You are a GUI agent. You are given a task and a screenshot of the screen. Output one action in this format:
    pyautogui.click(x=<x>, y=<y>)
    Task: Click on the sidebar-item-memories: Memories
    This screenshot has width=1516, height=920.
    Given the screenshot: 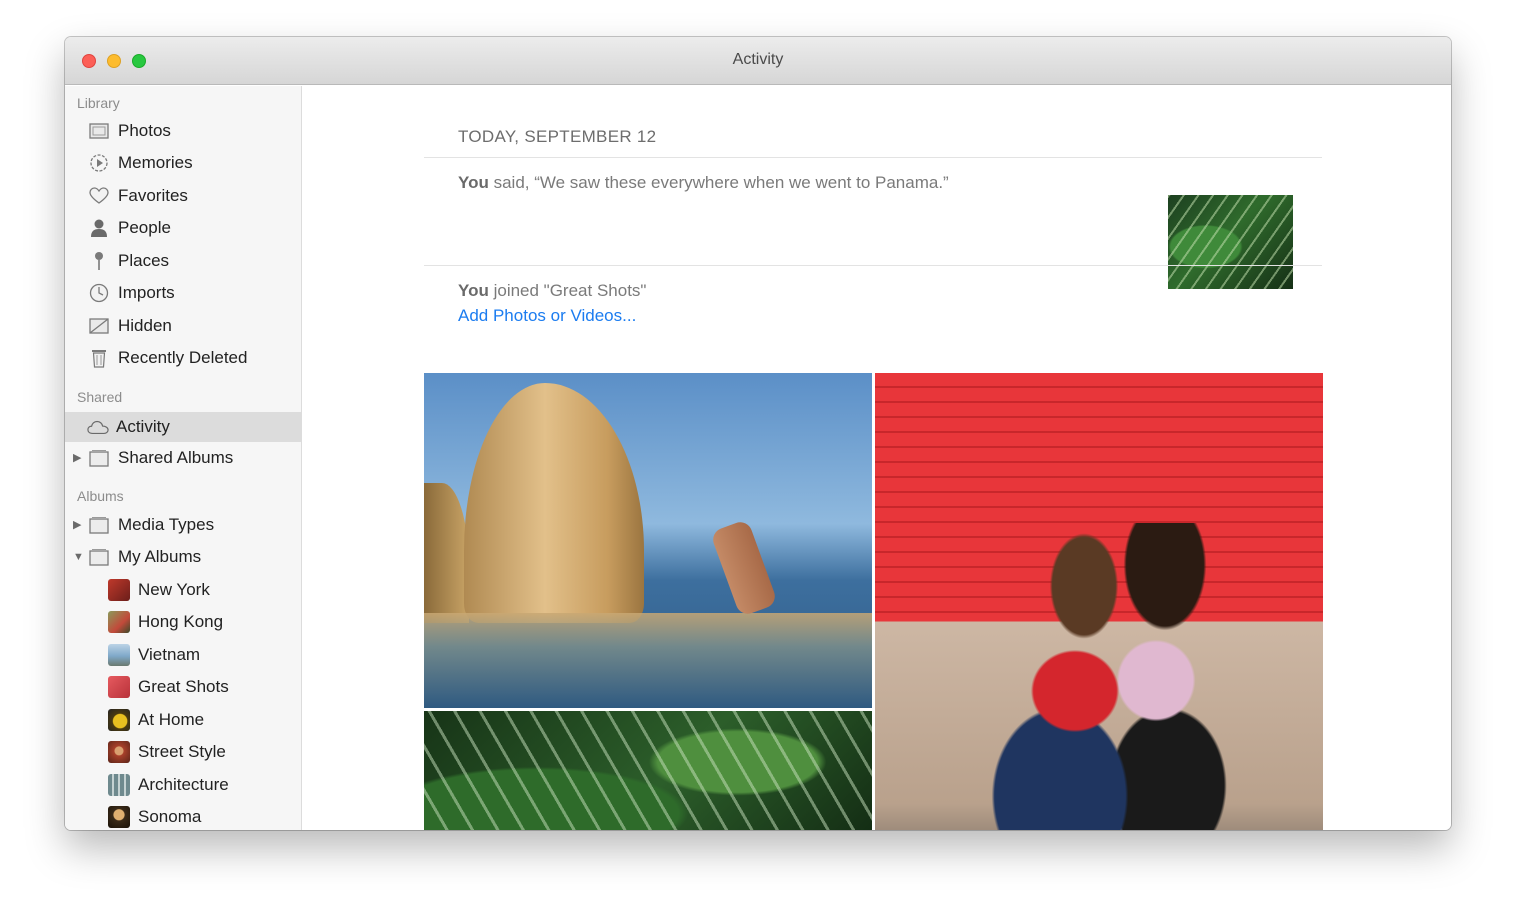 What is the action you would take?
    pyautogui.click(x=183, y=163)
    